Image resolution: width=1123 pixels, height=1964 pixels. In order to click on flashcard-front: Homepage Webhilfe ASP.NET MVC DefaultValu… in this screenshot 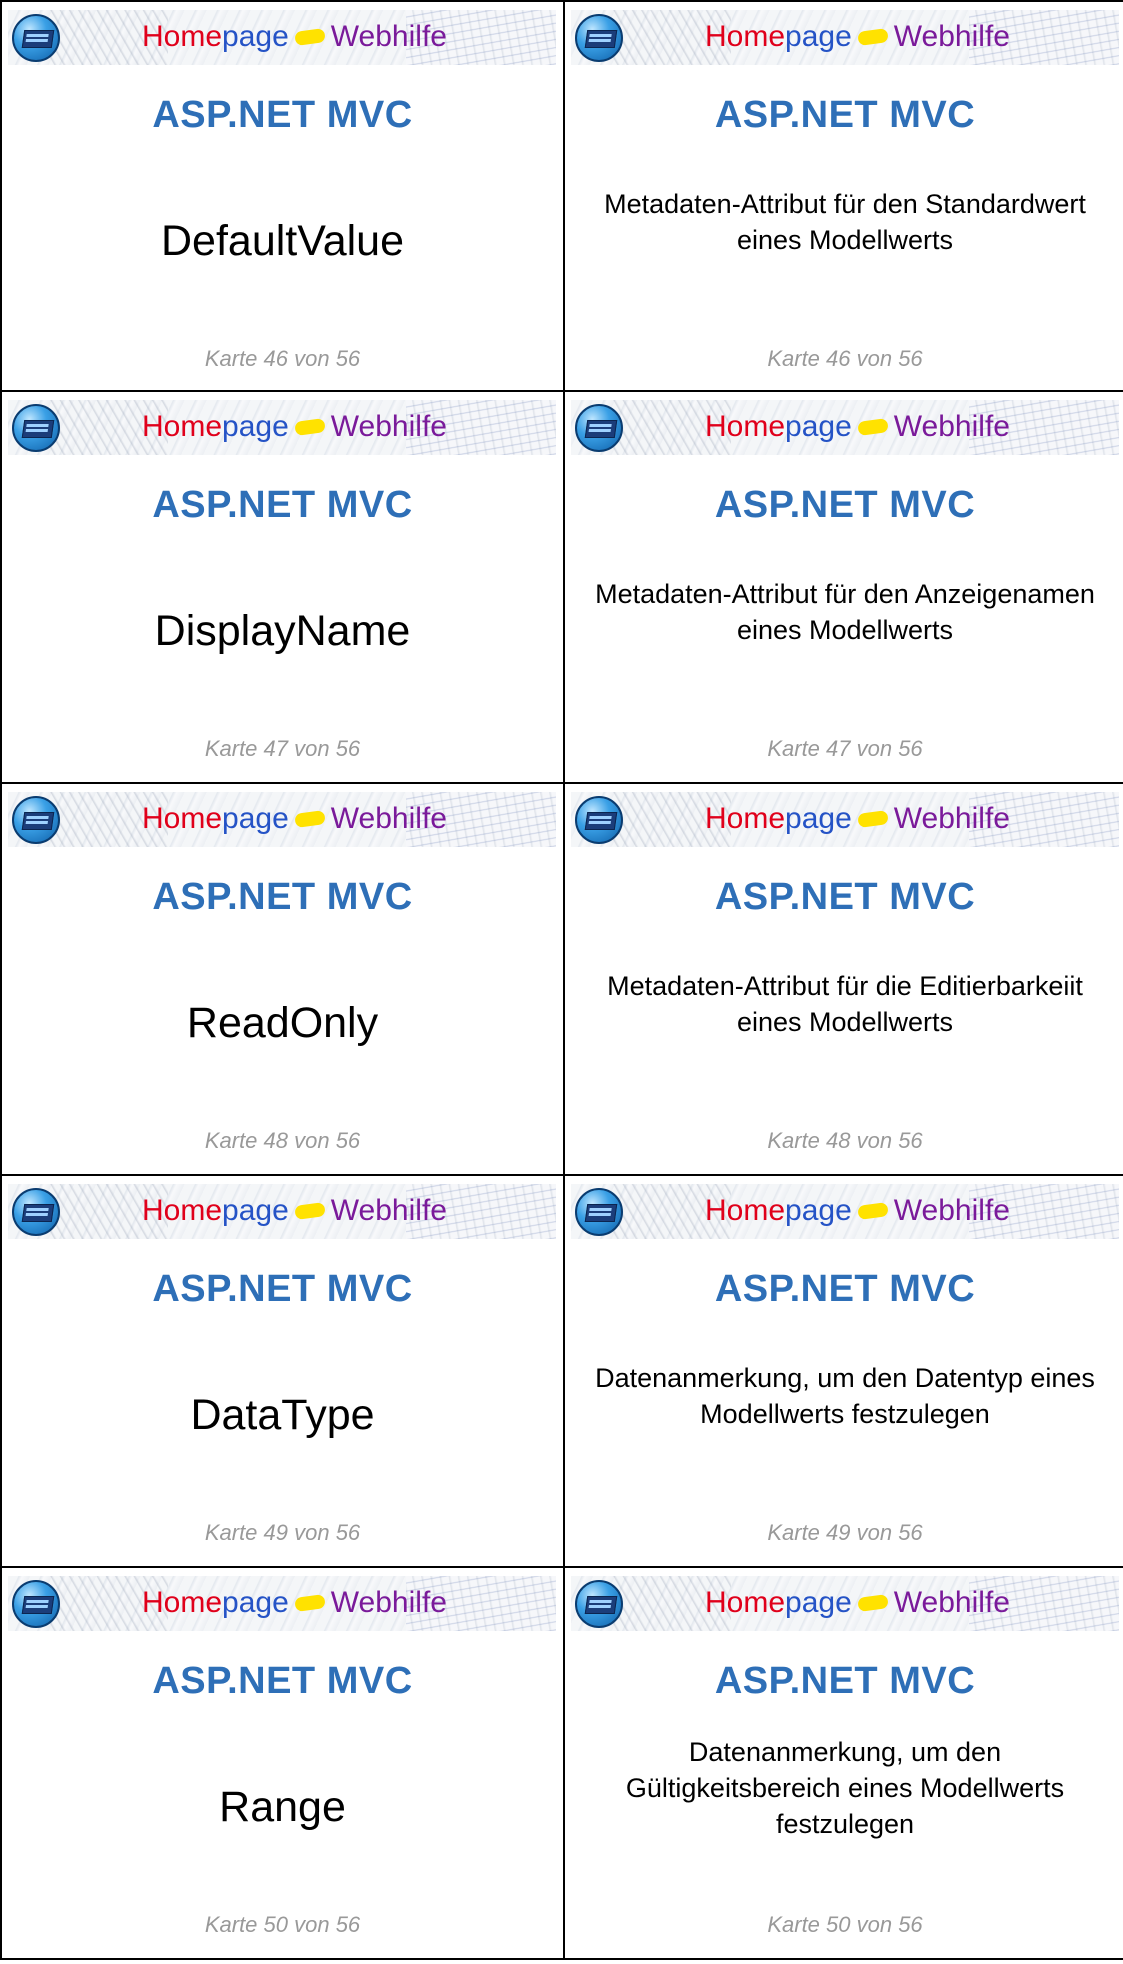, I will do `click(282, 196)`.